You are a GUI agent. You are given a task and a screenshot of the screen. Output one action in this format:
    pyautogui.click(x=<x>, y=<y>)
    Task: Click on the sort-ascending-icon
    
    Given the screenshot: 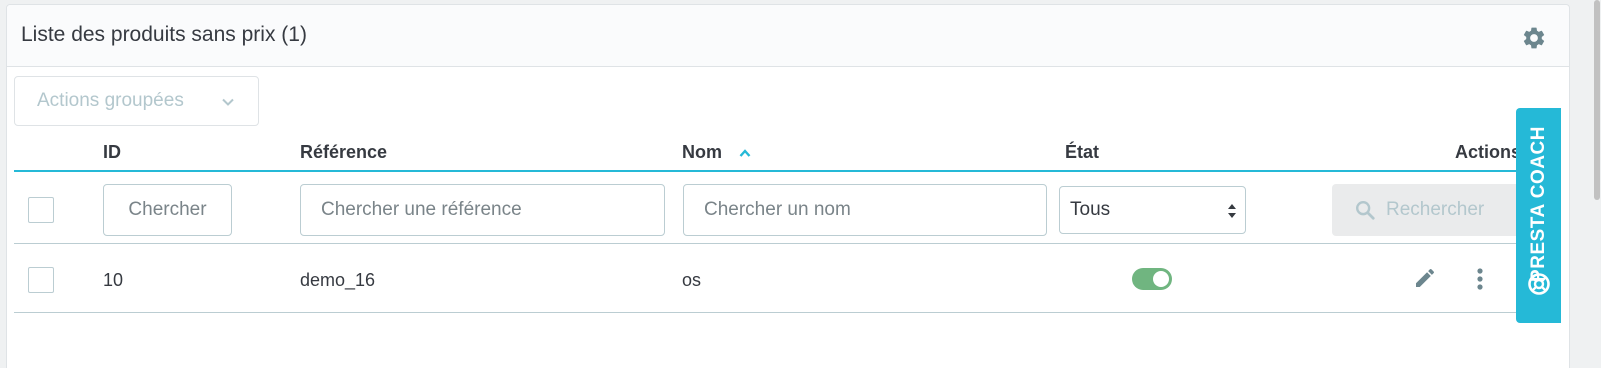 What is the action you would take?
    pyautogui.click(x=745, y=153)
    